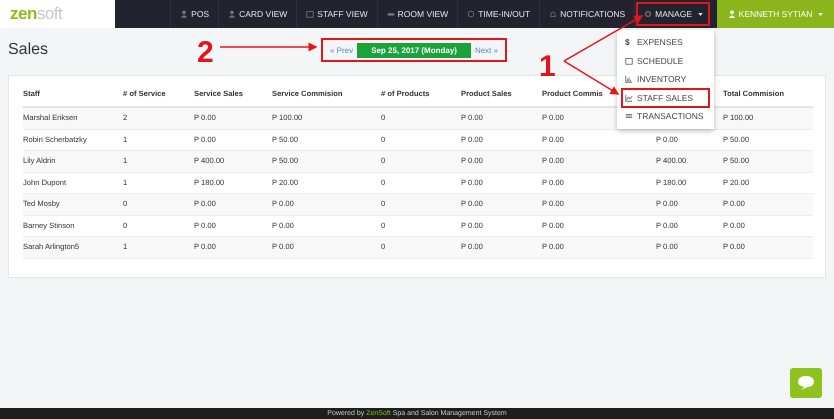  I want to click on menu-item: TRANSACTIONS, so click(665, 116).